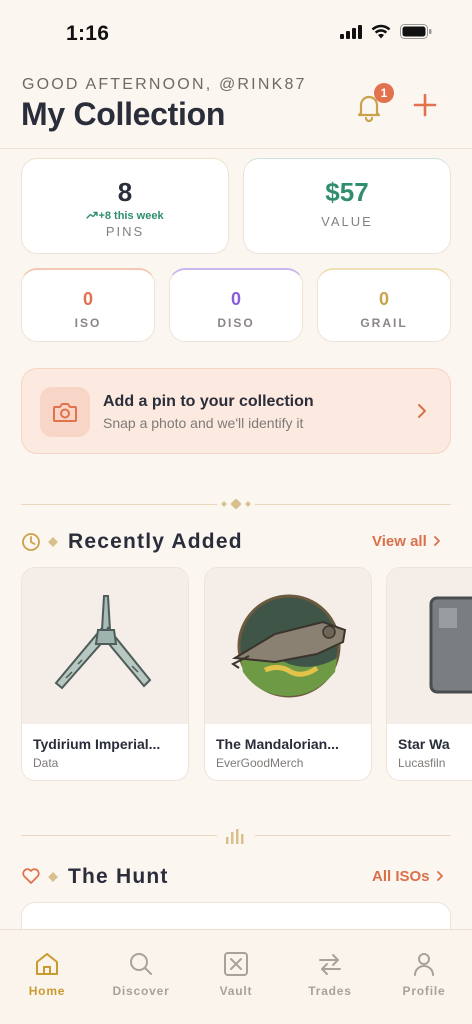  Describe the element at coordinates (131, 216) in the screenshot. I see `pins-delta-text: +8 this week` at that location.